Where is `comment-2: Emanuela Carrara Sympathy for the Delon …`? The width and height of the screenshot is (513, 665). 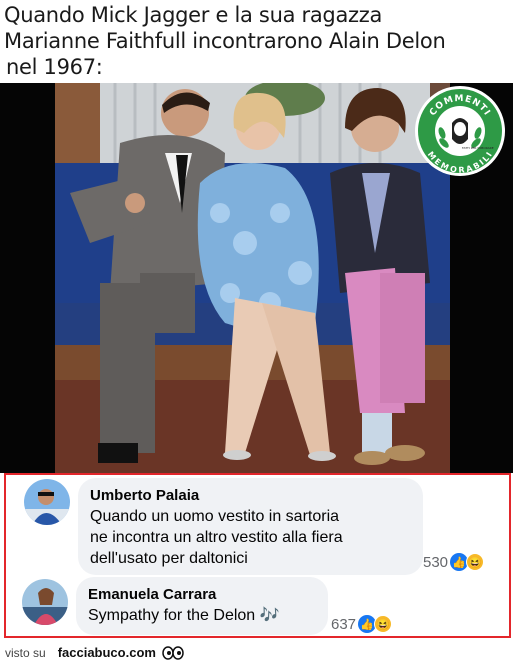 comment-2: Emanuela Carrara Sympathy for the Delon … is located at coordinates (257, 607).